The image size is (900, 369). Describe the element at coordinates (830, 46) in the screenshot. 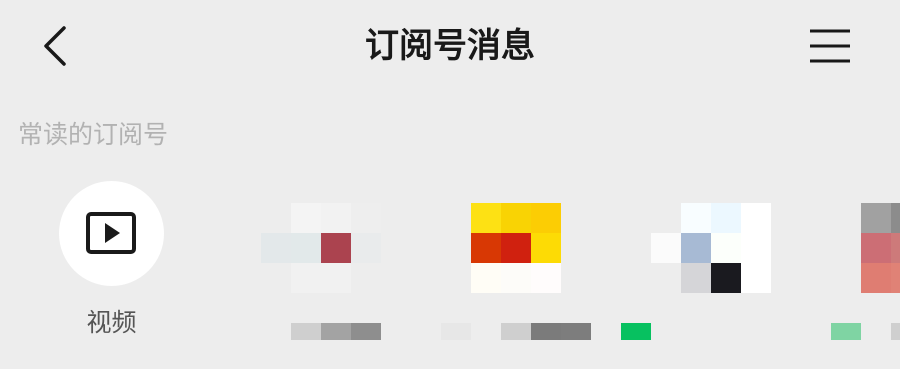

I see `menu-icon` at that location.